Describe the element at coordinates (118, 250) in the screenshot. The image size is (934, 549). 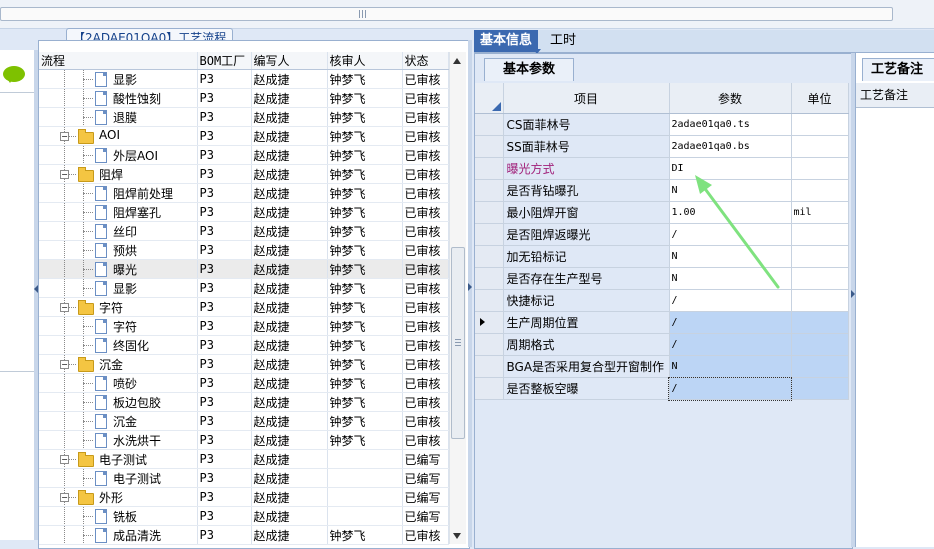
I see `tree-cell: 预烘` at that location.